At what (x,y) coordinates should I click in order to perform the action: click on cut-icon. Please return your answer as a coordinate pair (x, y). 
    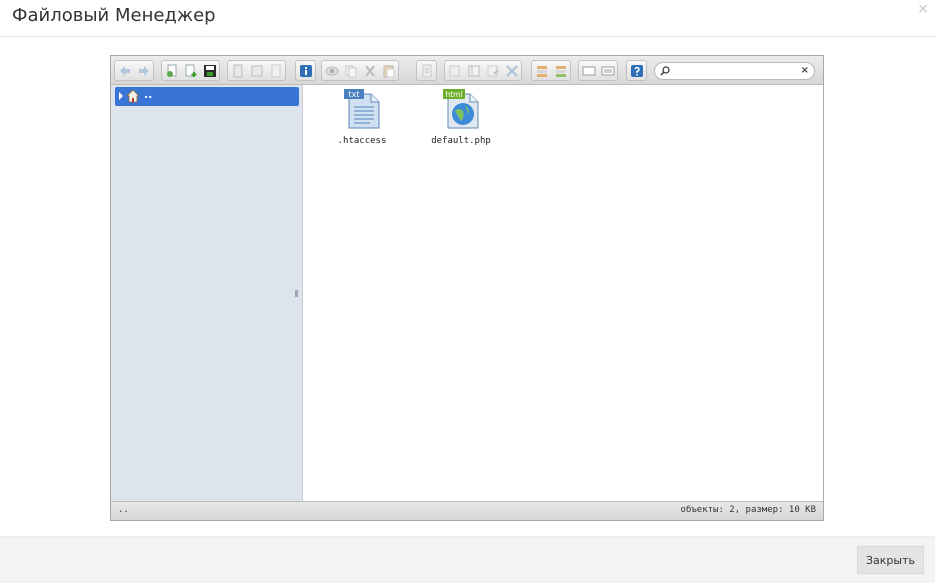
    Looking at the image, I should click on (369, 70).